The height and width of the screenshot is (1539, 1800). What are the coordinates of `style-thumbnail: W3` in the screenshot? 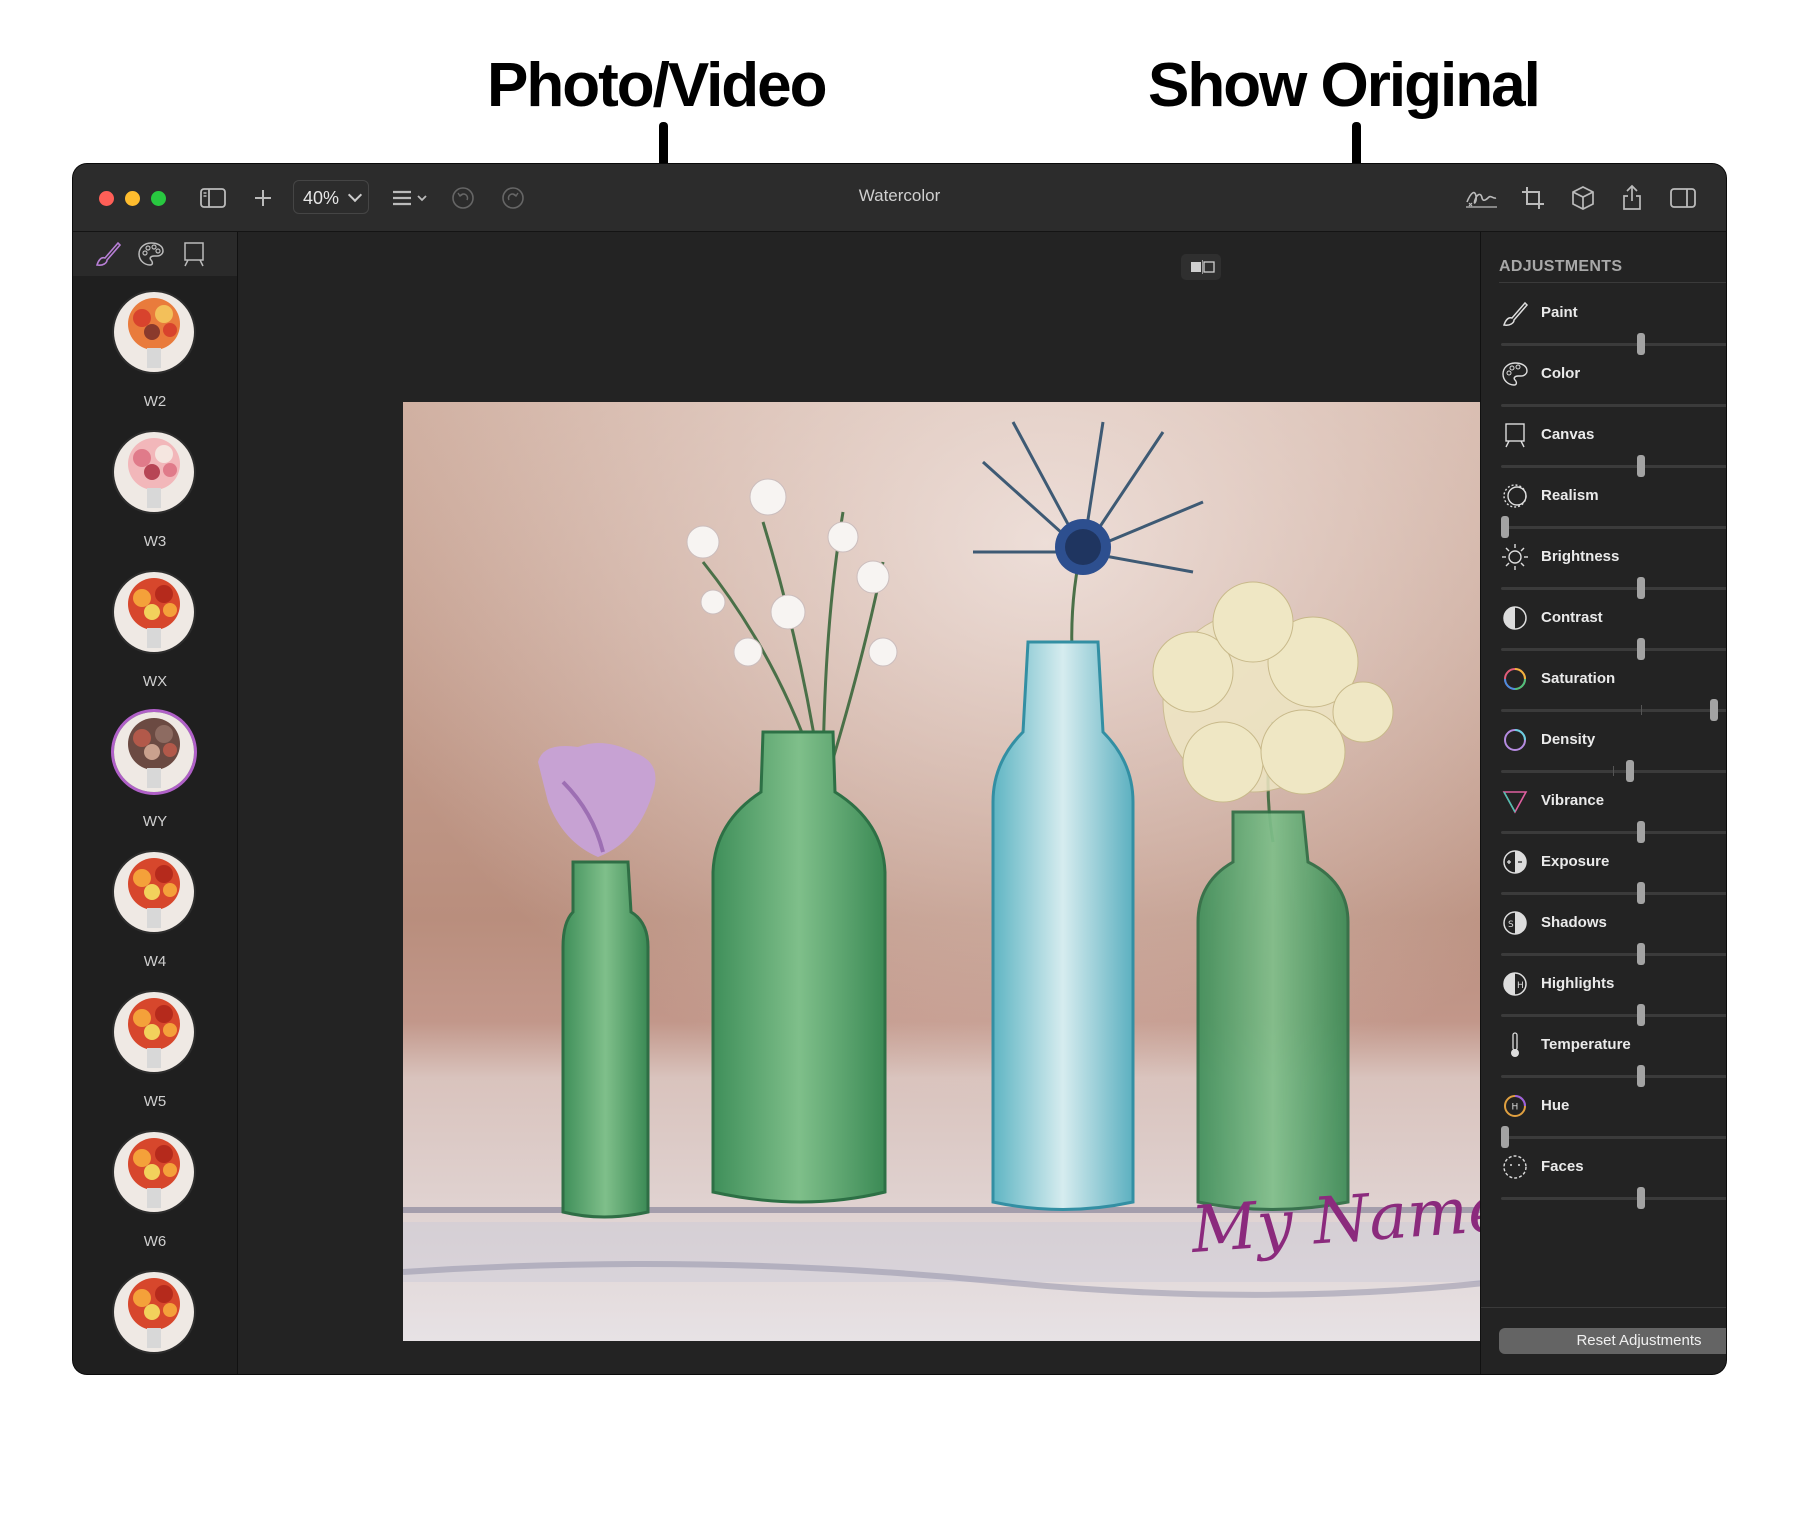 It's located at (155, 502).